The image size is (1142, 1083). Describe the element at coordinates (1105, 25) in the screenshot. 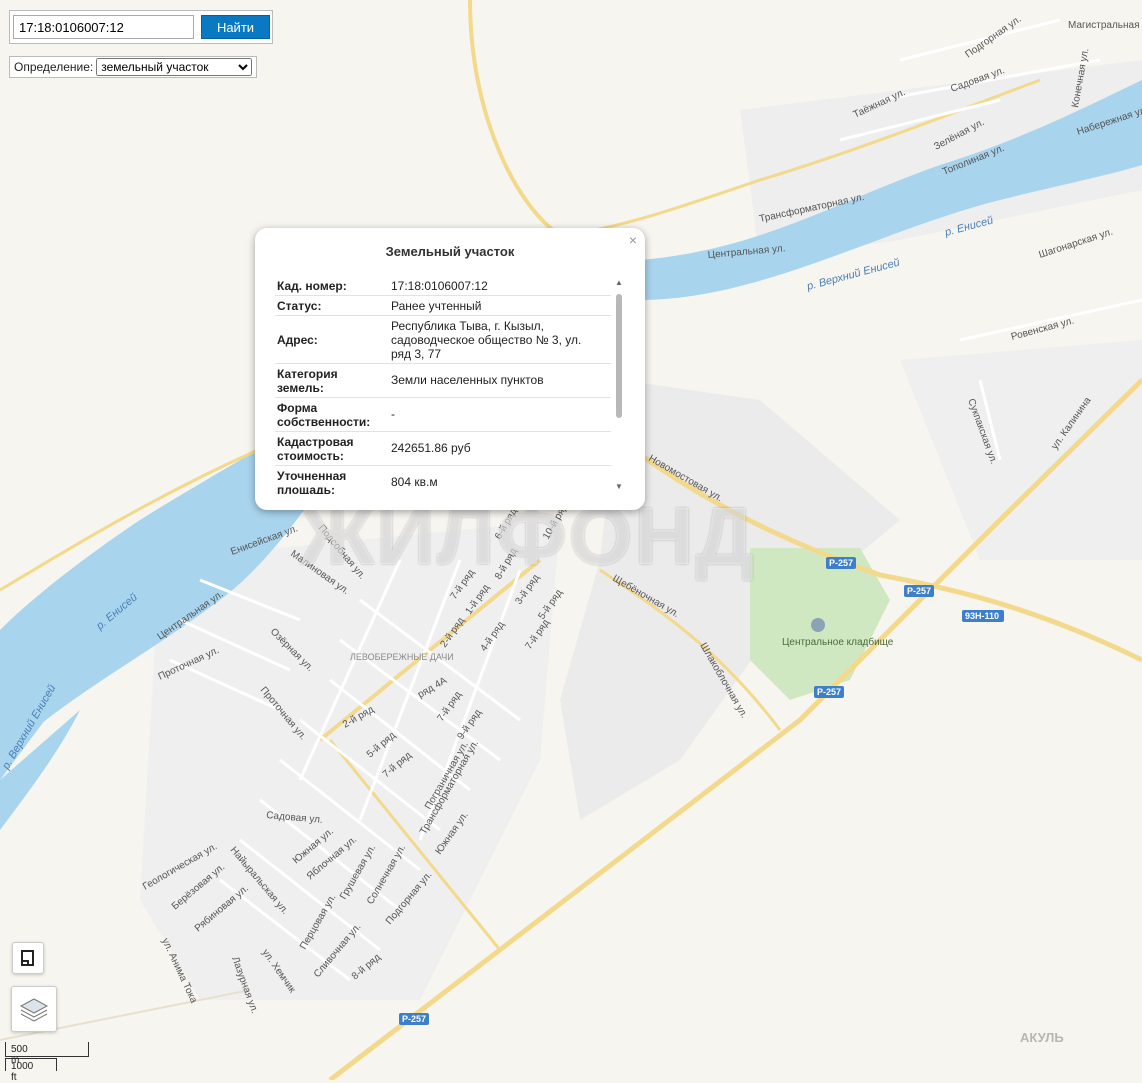

I see `street-label: Магистральная ул.` at that location.